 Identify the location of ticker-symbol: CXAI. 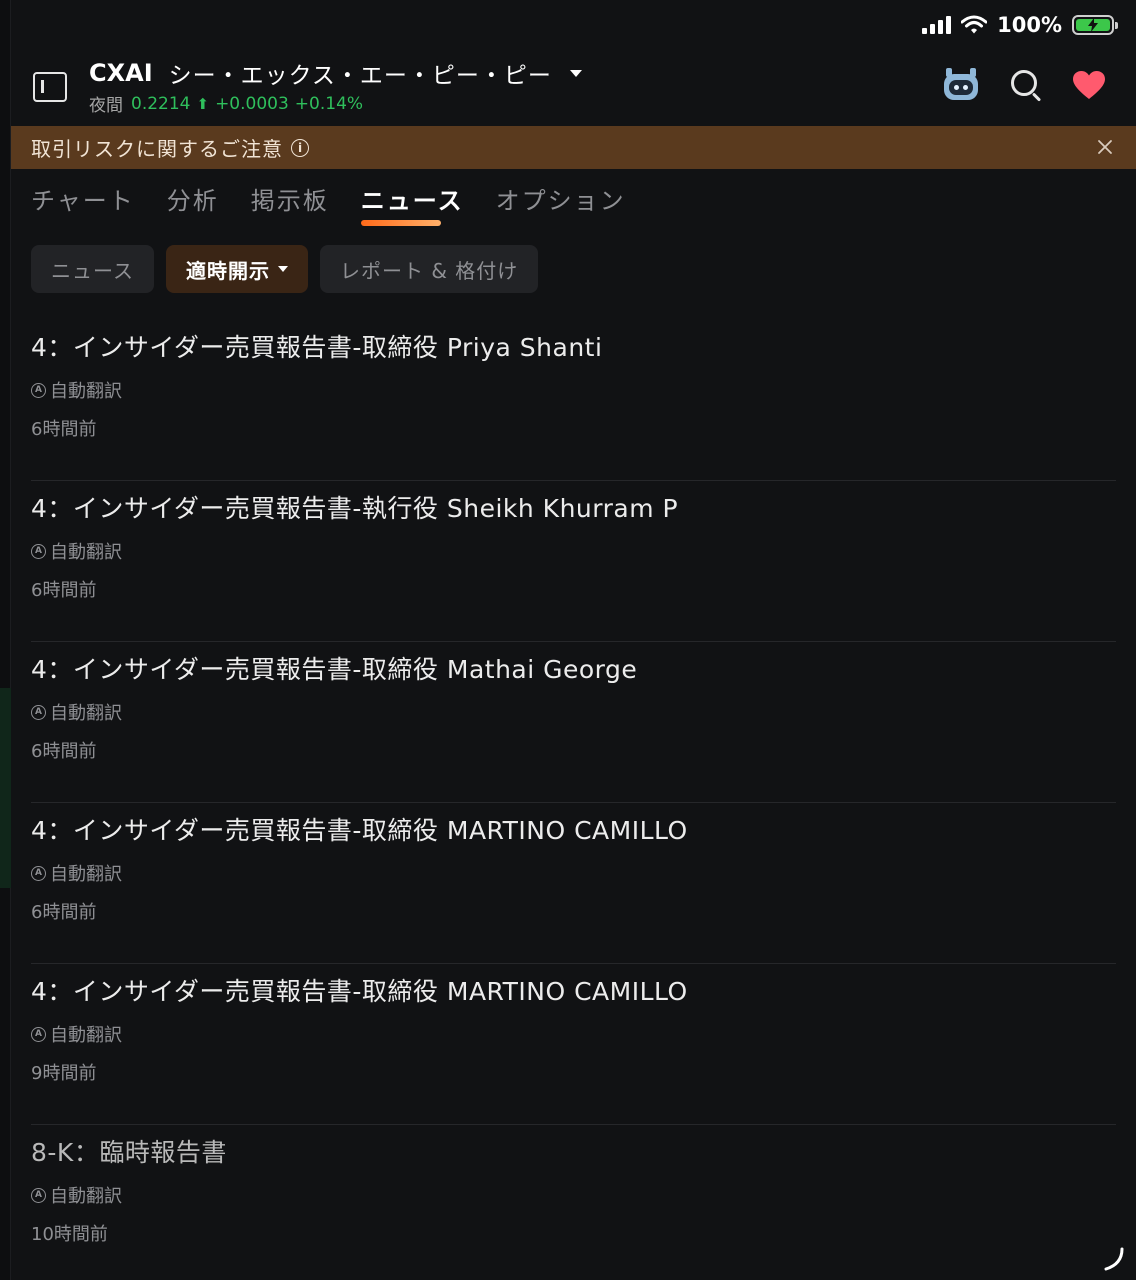
(121, 73).